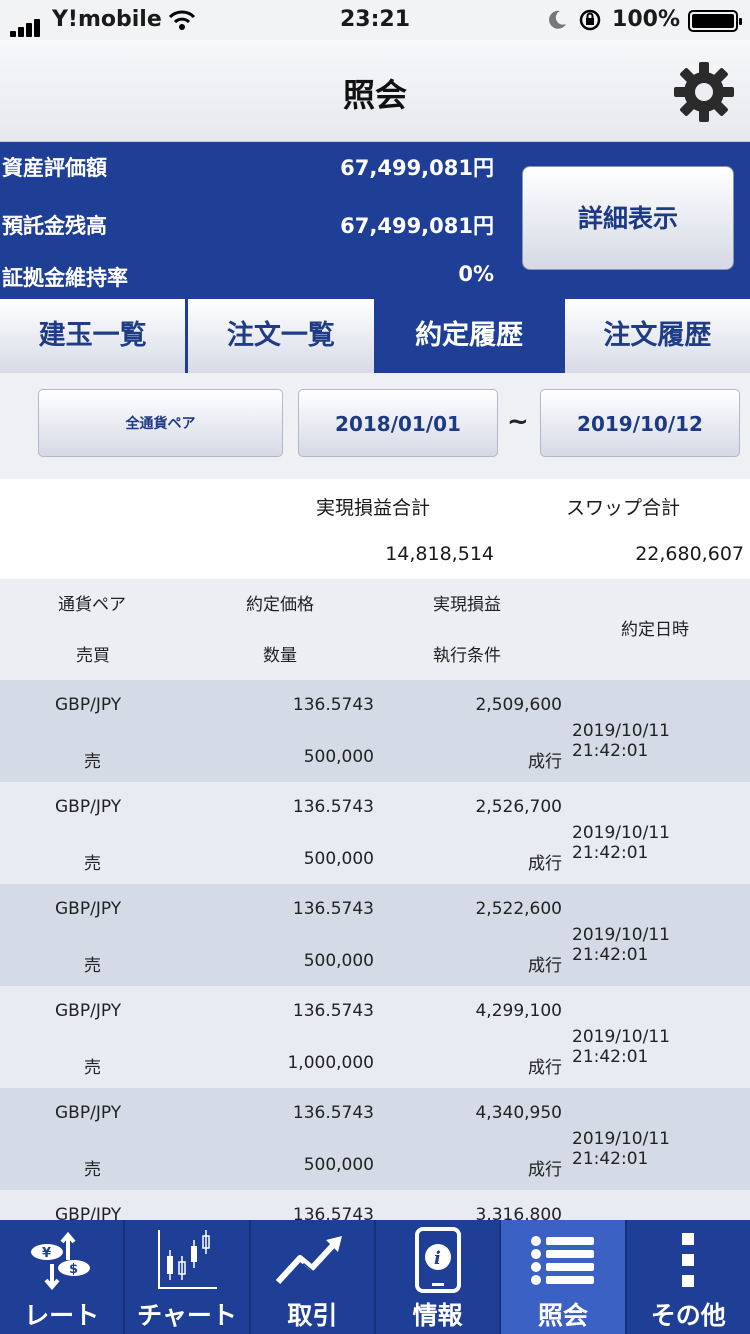 The image size is (750, 1334). I want to click on rate-icon: ¥ $, so click(60, 1260).